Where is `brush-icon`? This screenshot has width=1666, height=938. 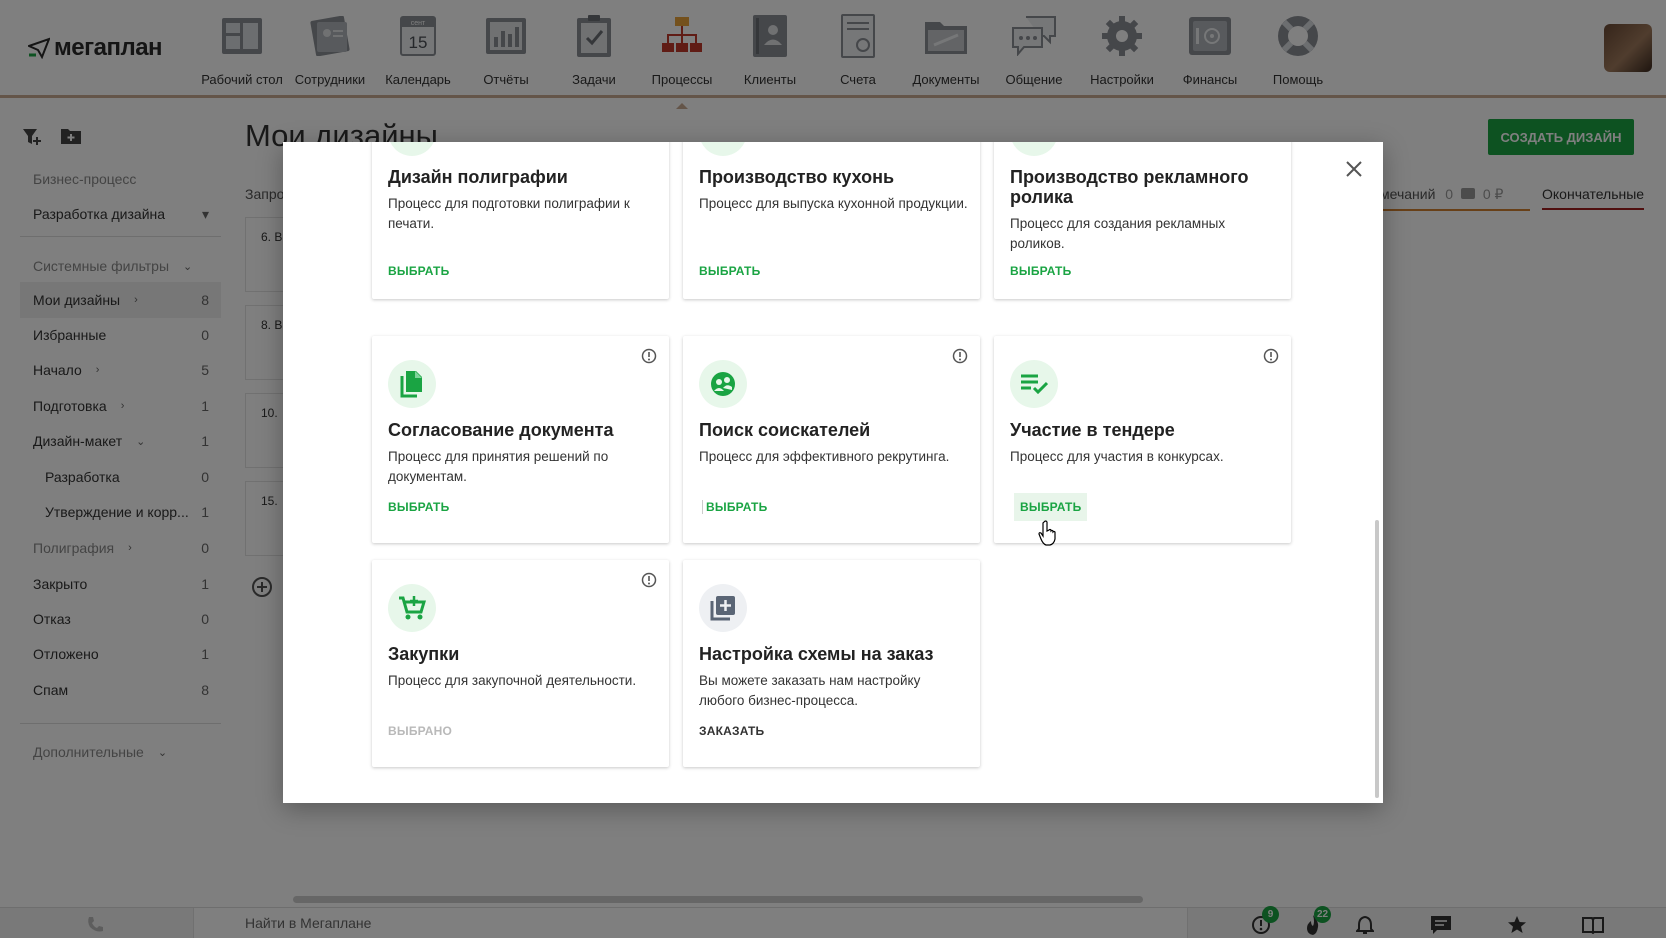 brush-icon is located at coordinates (412, 149).